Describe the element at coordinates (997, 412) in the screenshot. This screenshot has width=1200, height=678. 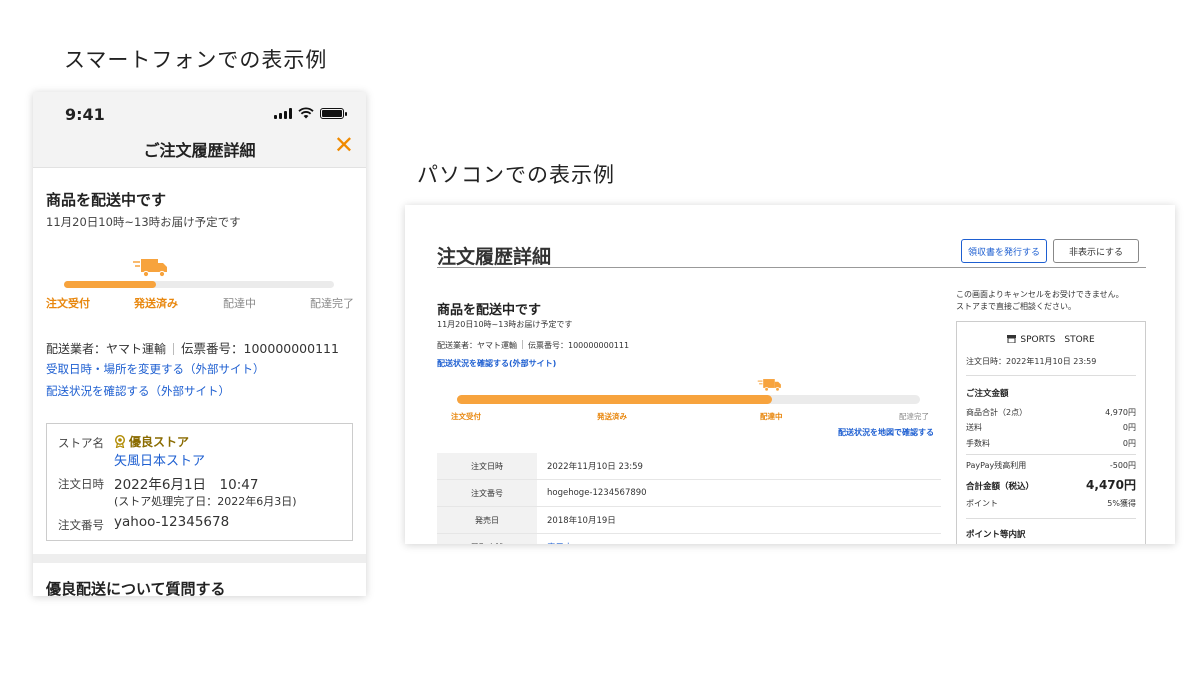
I see `subtotal-label: 商品合計（2点）` at that location.